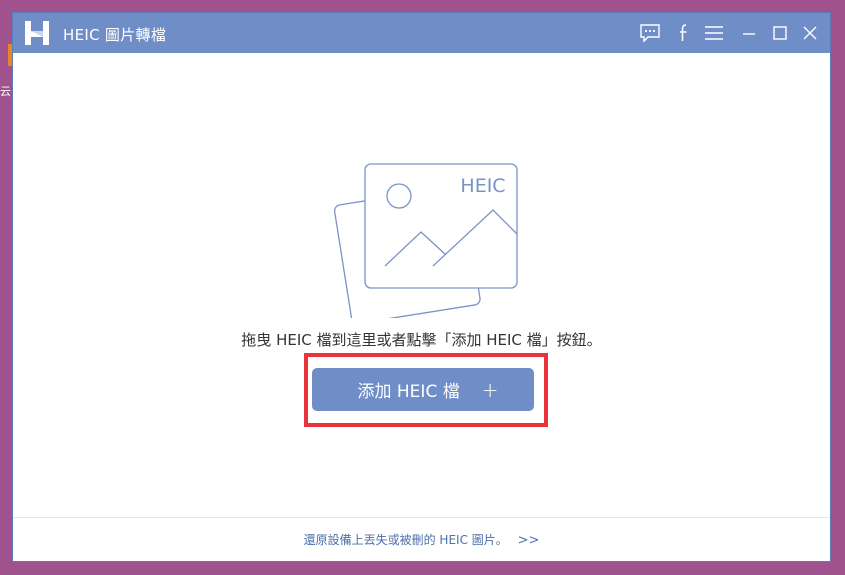 The width and height of the screenshot is (845, 575). What do you see at coordinates (37, 33) in the screenshot?
I see `app-logo-icon` at bounding box center [37, 33].